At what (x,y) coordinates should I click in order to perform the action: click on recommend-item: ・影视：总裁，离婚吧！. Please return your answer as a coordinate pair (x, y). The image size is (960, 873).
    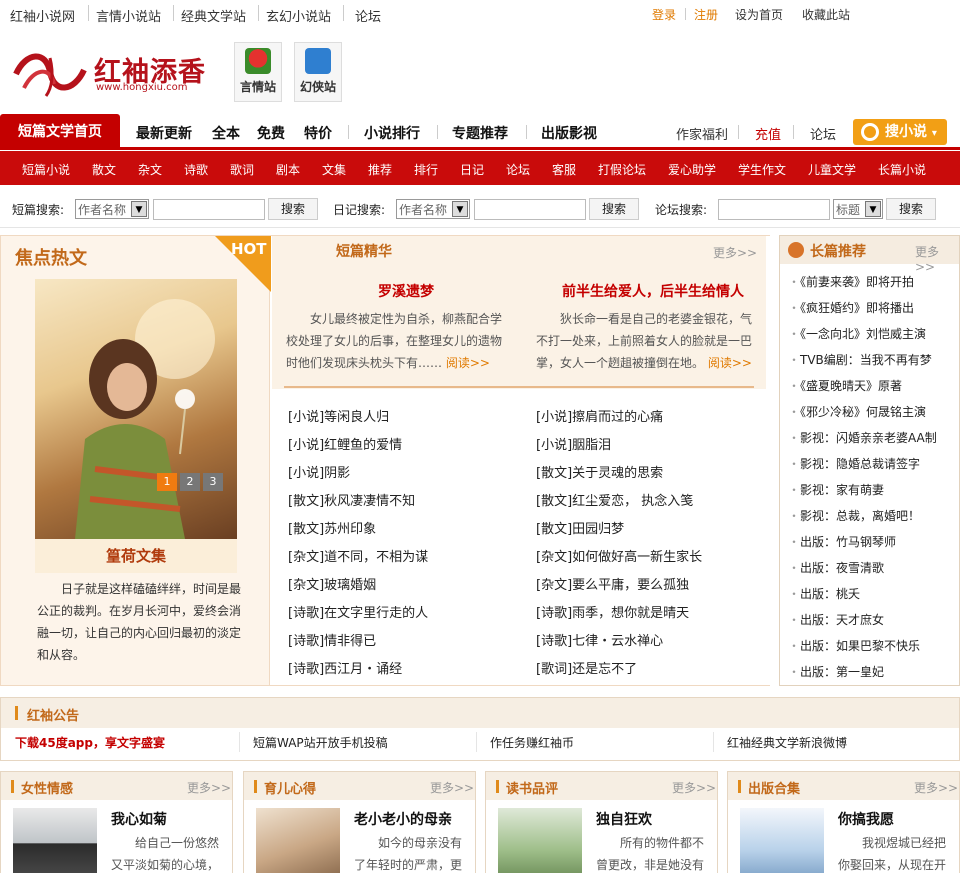
    Looking at the image, I should click on (854, 515).